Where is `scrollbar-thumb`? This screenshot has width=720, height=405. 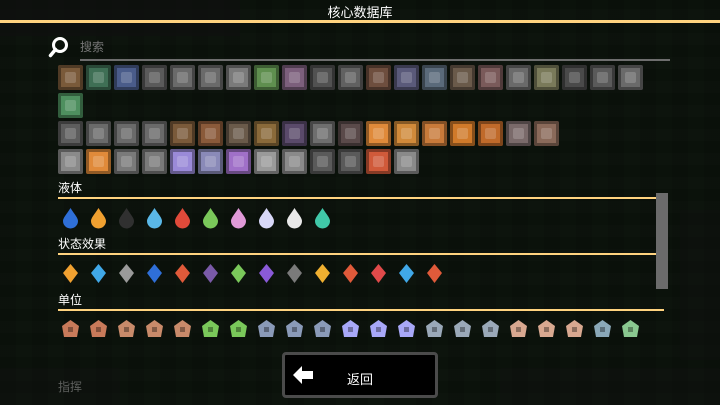
scrollbar-thumb is located at coordinates (662, 241).